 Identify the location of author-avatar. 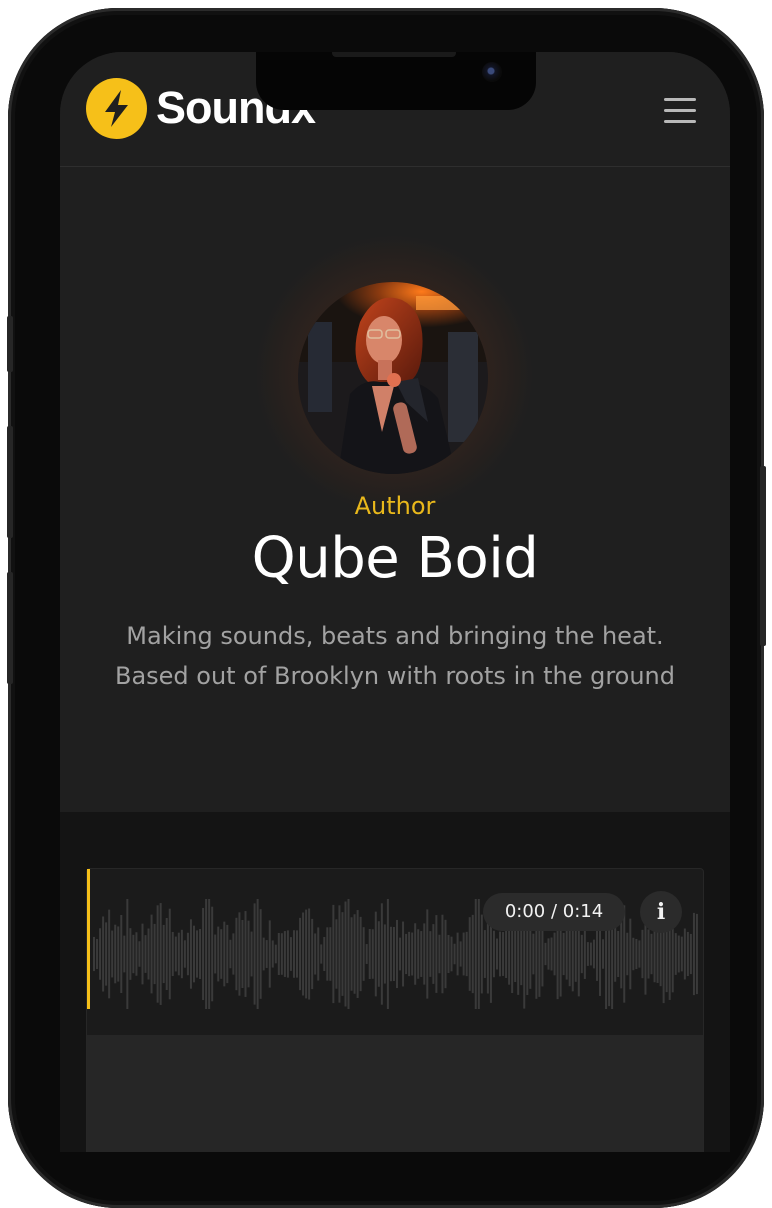
(393, 378).